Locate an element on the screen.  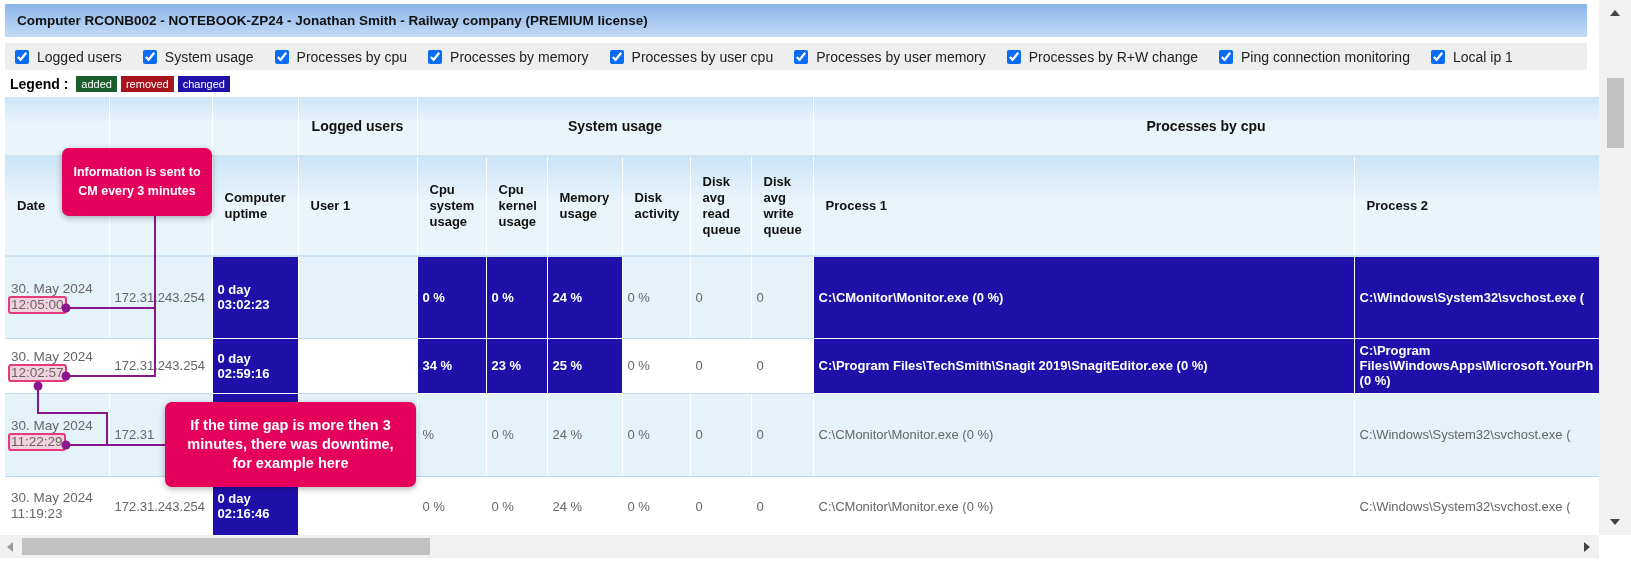
table-cell: 0 day 03:02:23 is located at coordinates (255, 297).